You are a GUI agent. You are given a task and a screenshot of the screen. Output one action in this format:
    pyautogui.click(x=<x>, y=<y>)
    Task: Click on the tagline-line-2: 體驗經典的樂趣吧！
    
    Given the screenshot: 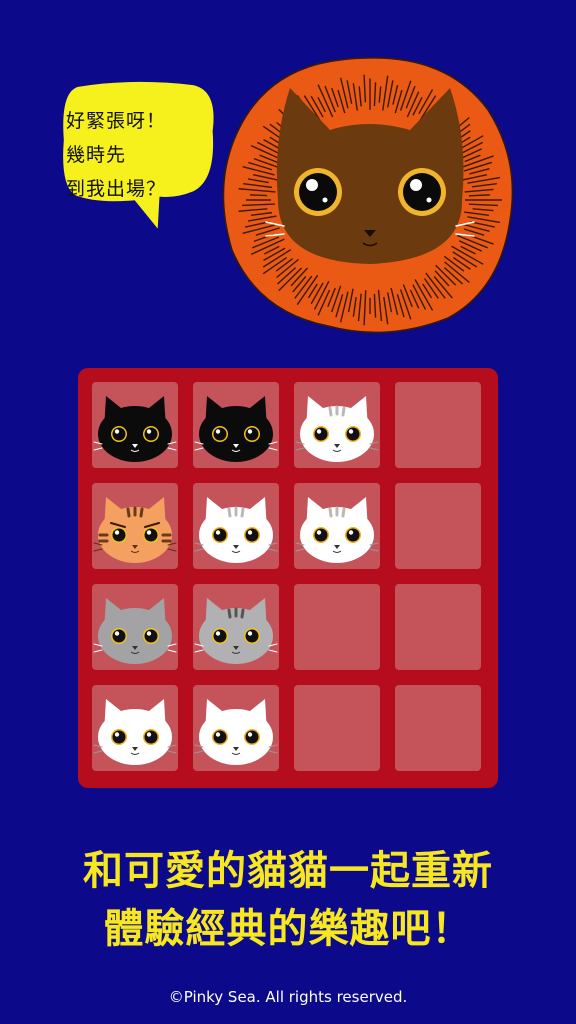 What is the action you would take?
    pyautogui.click(x=288, y=929)
    